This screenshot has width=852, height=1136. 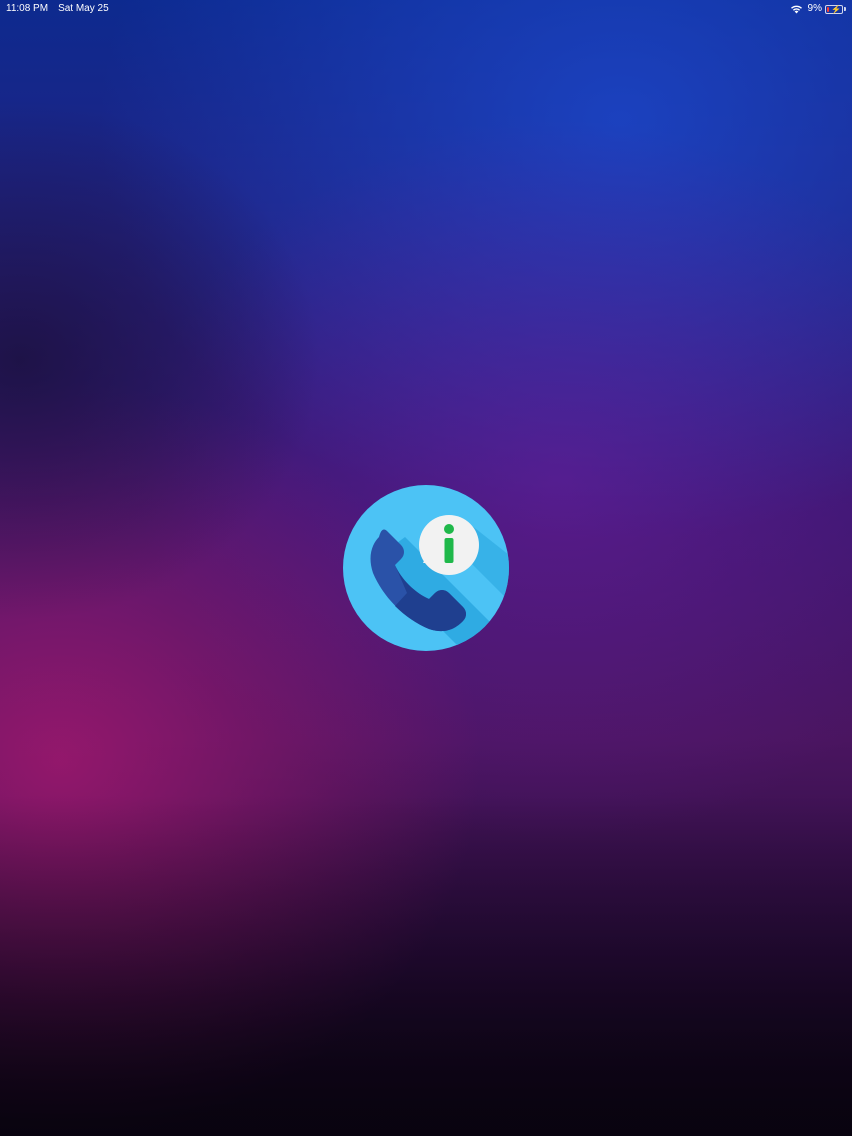 I want to click on battery-cap, so click(x=845, y=9).